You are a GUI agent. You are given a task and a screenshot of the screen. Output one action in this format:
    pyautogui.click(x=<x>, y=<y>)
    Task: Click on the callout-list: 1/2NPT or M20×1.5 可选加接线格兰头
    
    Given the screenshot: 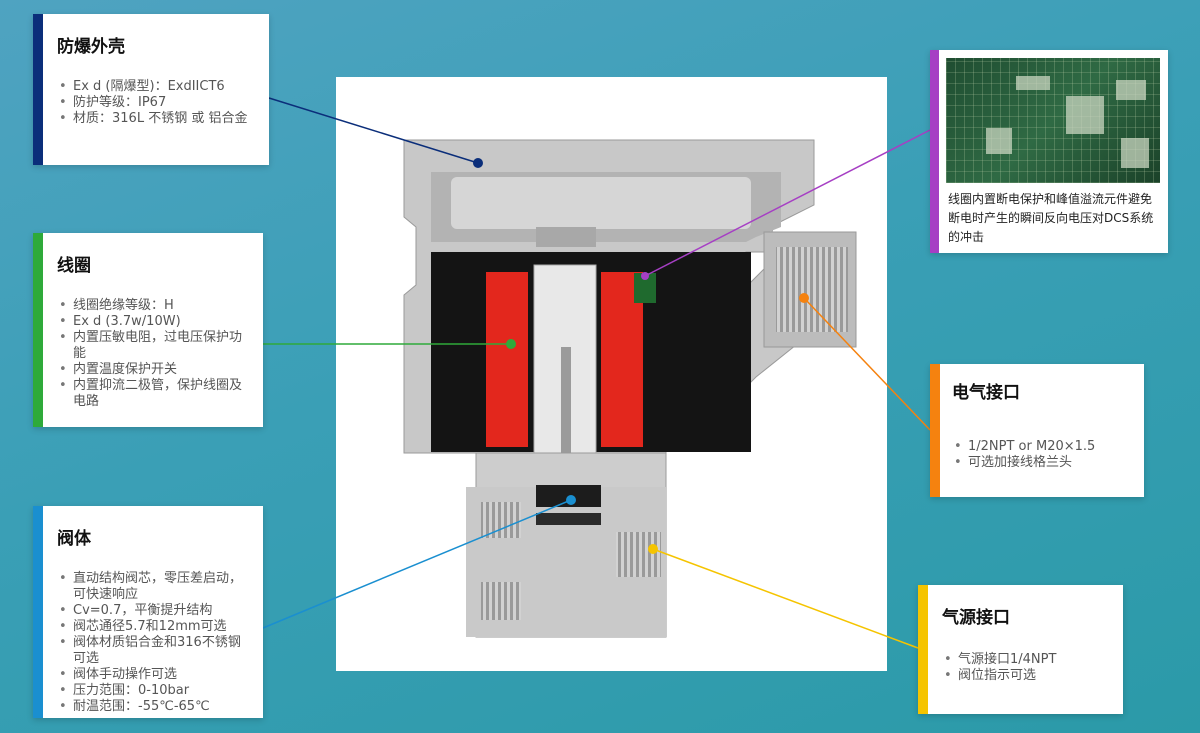 What is the action you would take?
    pyautogui.click(x=1042, y=455)
    